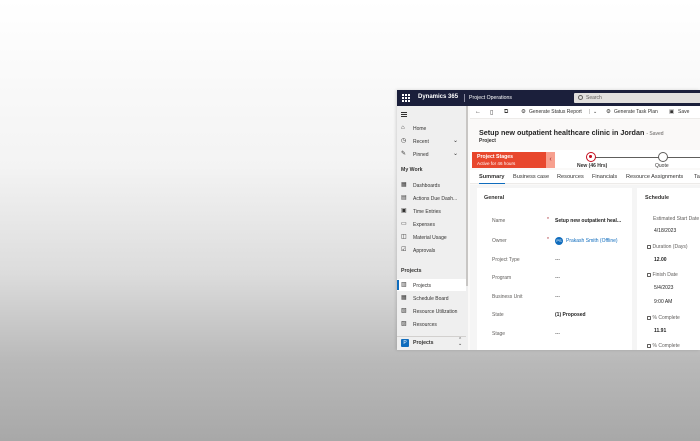 The height and width of the screenshot is (441, 700). What do you see at coordinates (636, 112) in the screenshot?
I see `generate-task-plan-button: Generate Task Plan` at bounding box center [636, 112].